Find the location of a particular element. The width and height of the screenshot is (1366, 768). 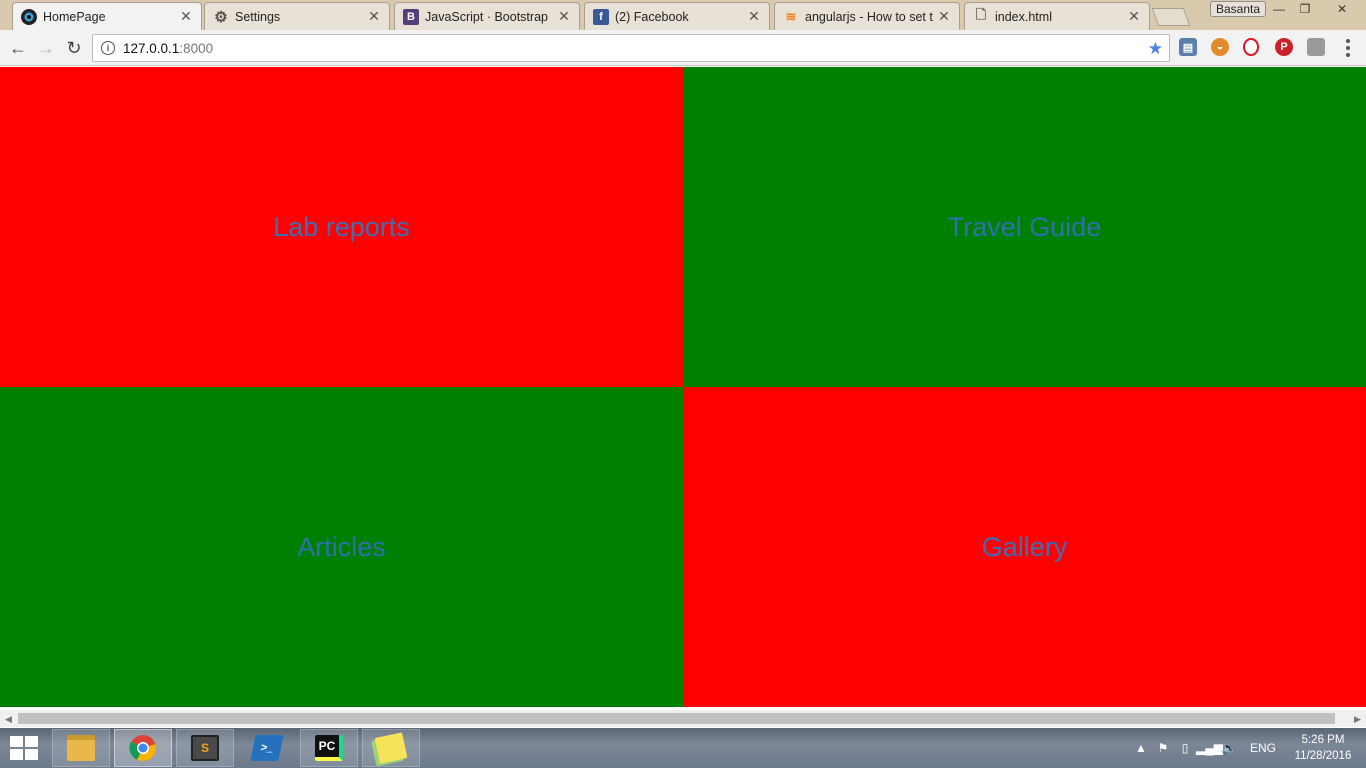

address-bar: i 127.0.0.1 :8000 ★ is located at coordinates (631, 48).